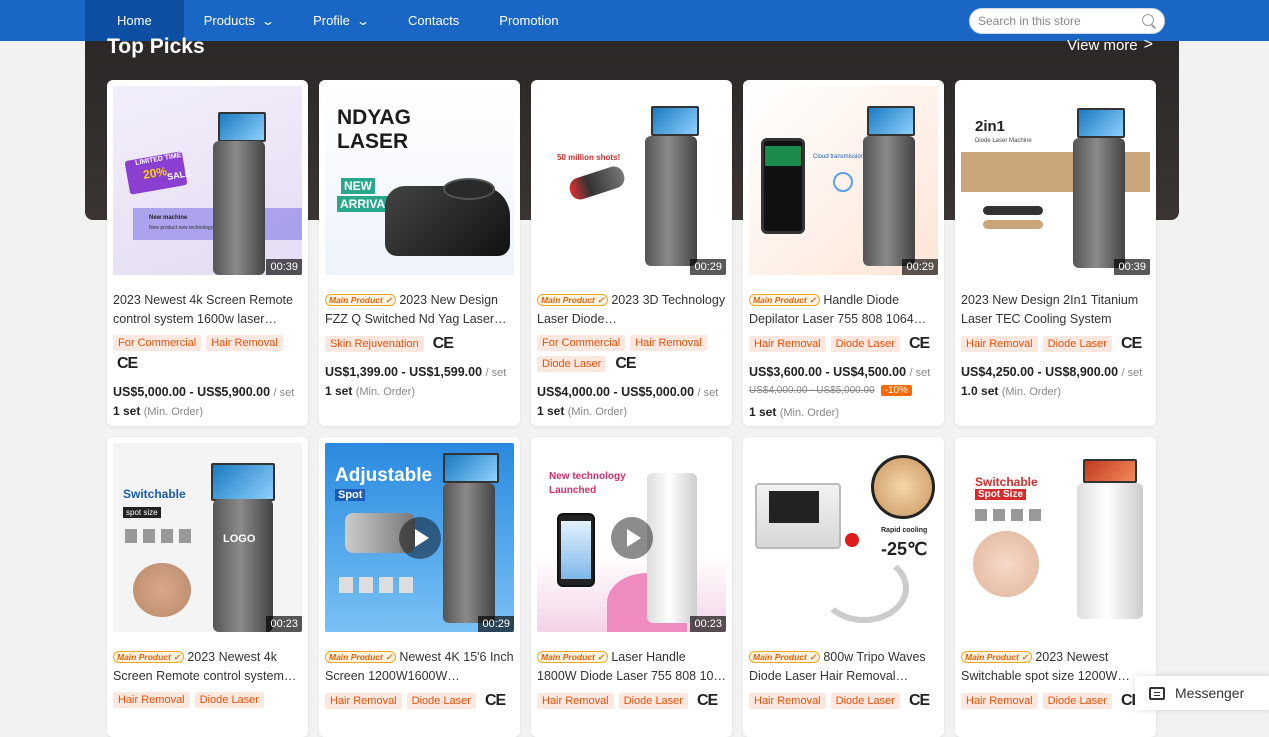 This screenshot has width=1269, height=737. Describe the element at coordinates (990, 126) in the screenshot. I see `image-text: 2in1` at that location.